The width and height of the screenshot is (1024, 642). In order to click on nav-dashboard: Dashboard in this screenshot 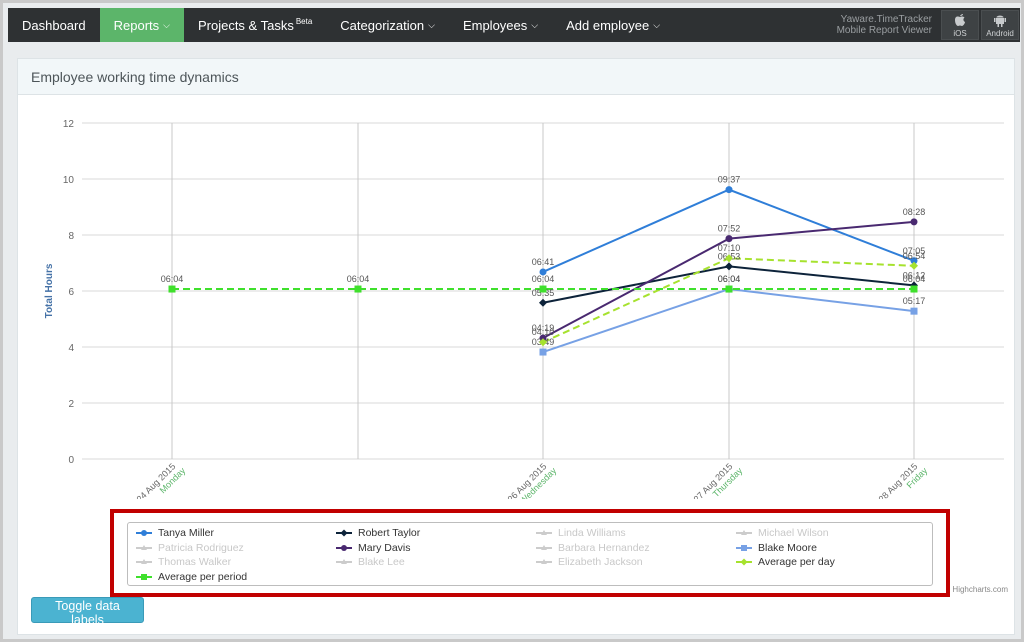, I will do `click(54, 25)`.